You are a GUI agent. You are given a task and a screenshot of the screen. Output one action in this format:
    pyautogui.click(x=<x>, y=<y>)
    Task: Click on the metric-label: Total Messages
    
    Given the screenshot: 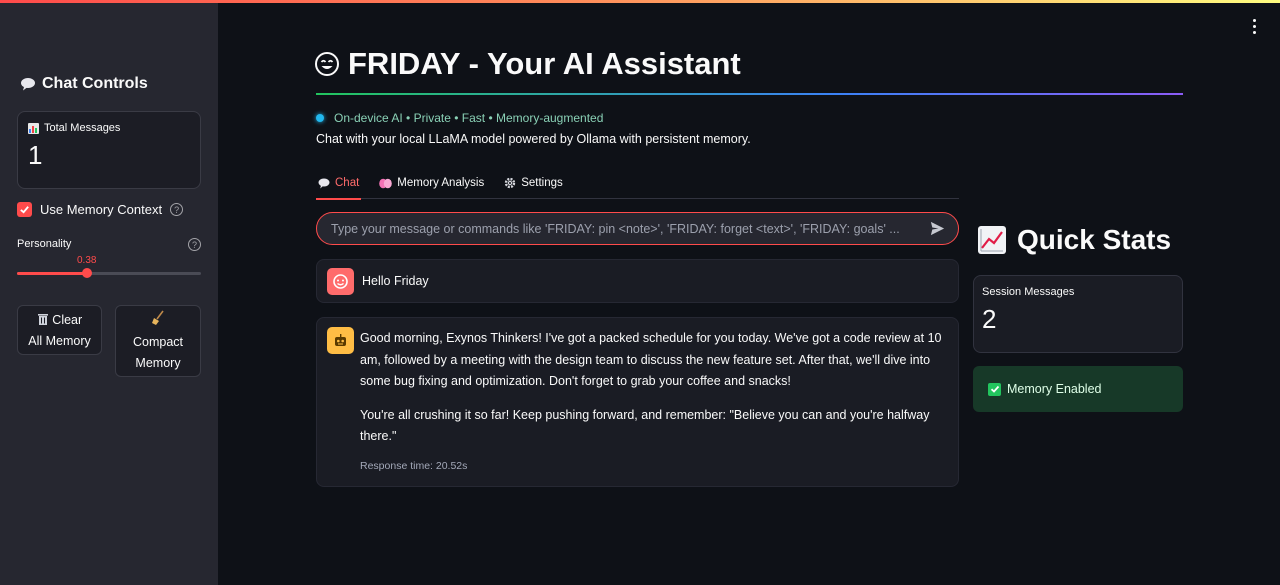 What is the action you would take?
    pyautogui.click(x=82, y=128)
    